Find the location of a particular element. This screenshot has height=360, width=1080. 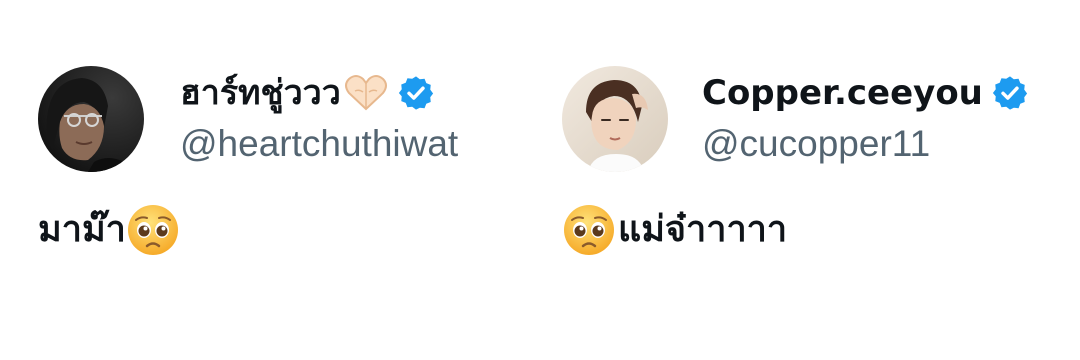

user-handle: @heartchuthiwat is located at coordinates (319, 144).